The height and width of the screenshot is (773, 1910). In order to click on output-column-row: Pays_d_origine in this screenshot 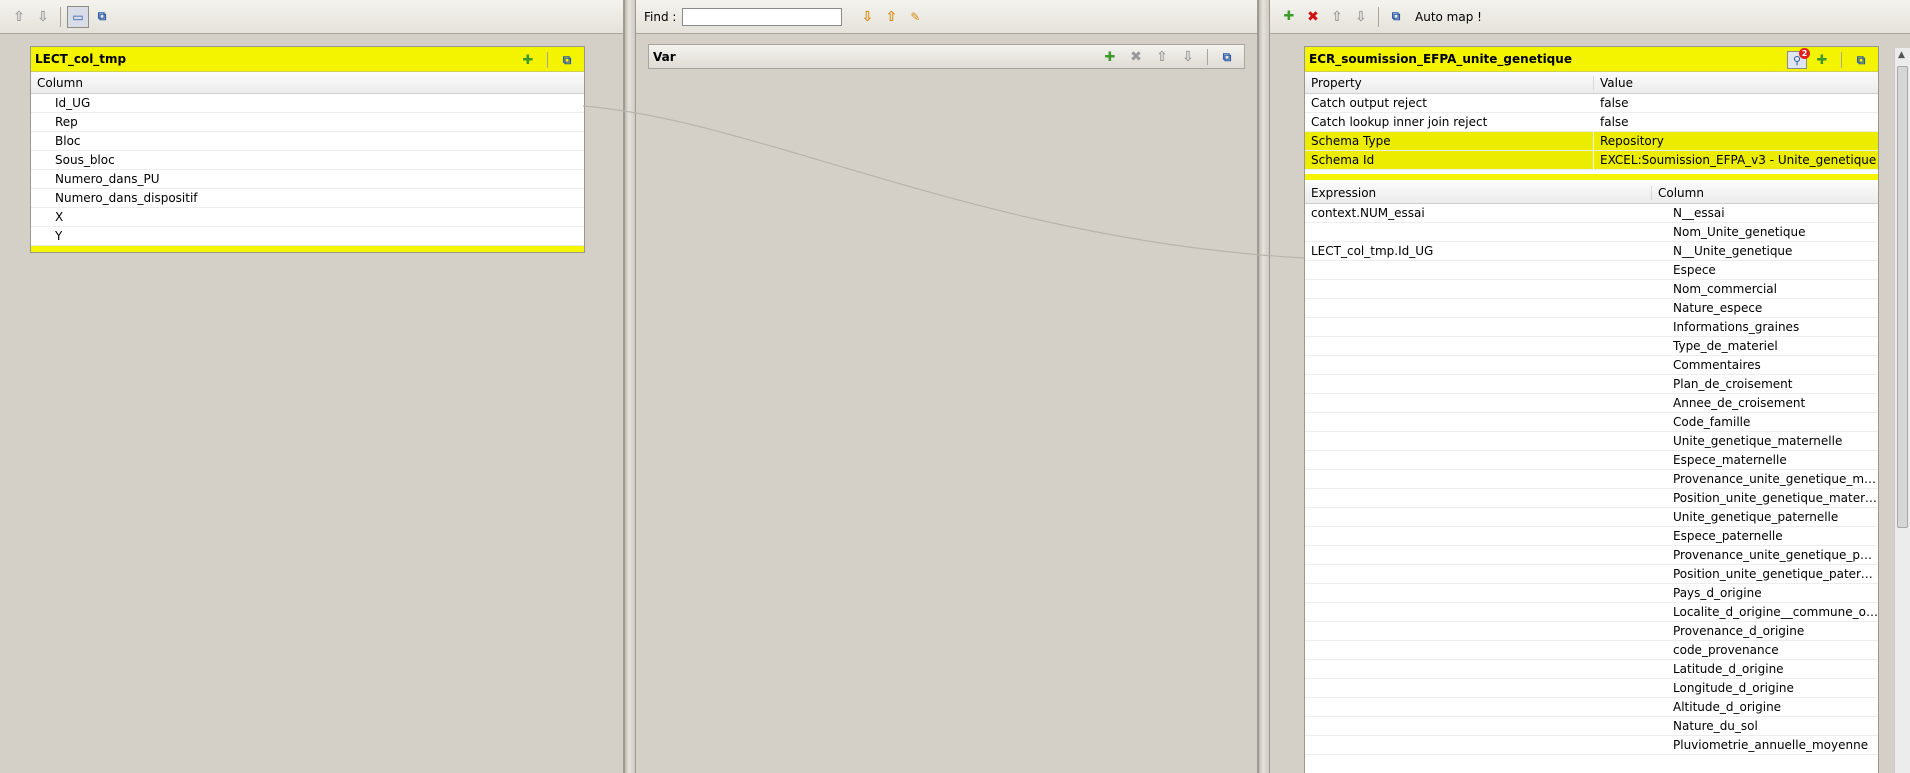, I will do `click(1591, 593)`.